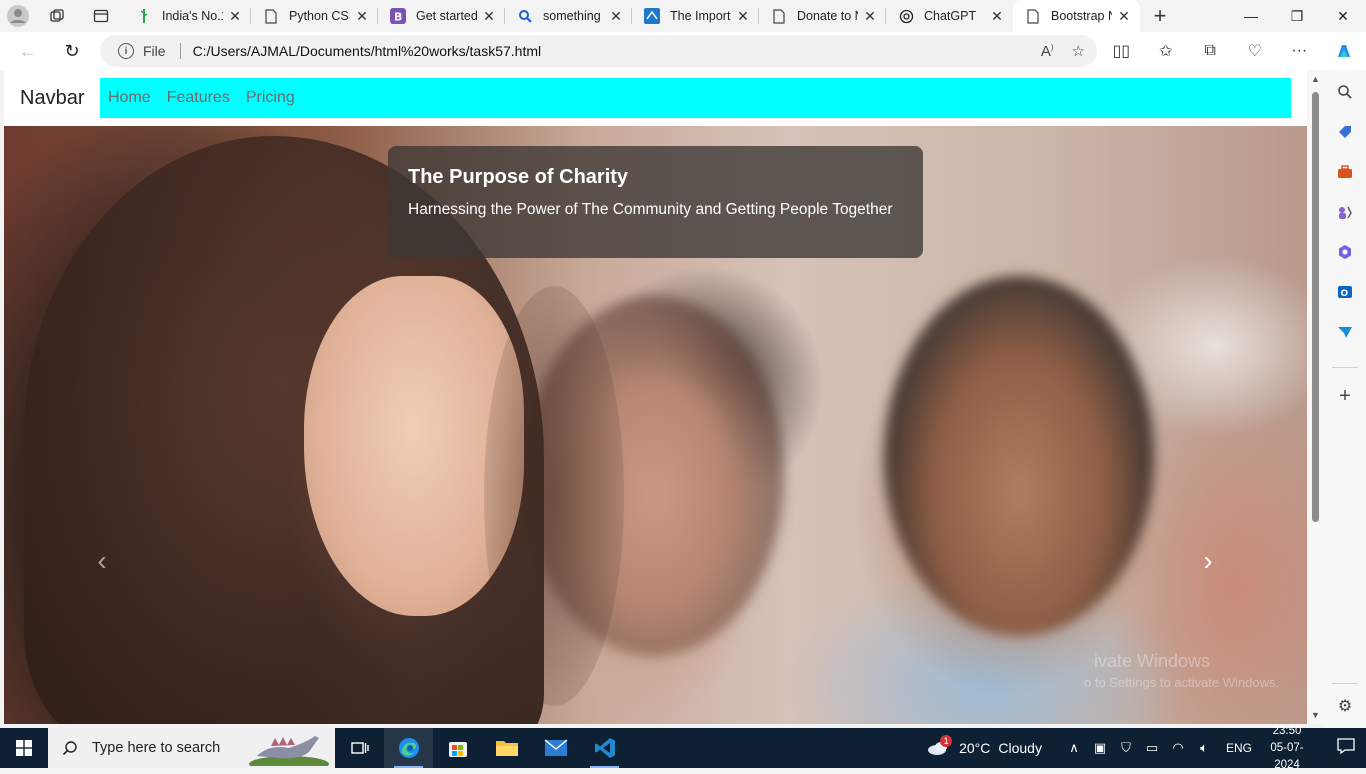 Image resolution: width=1366 pixels, height=774 pixels. Describe the element at coordinates (1345, 92) in the screenshot. I see `sidebar-search-button` at that location.